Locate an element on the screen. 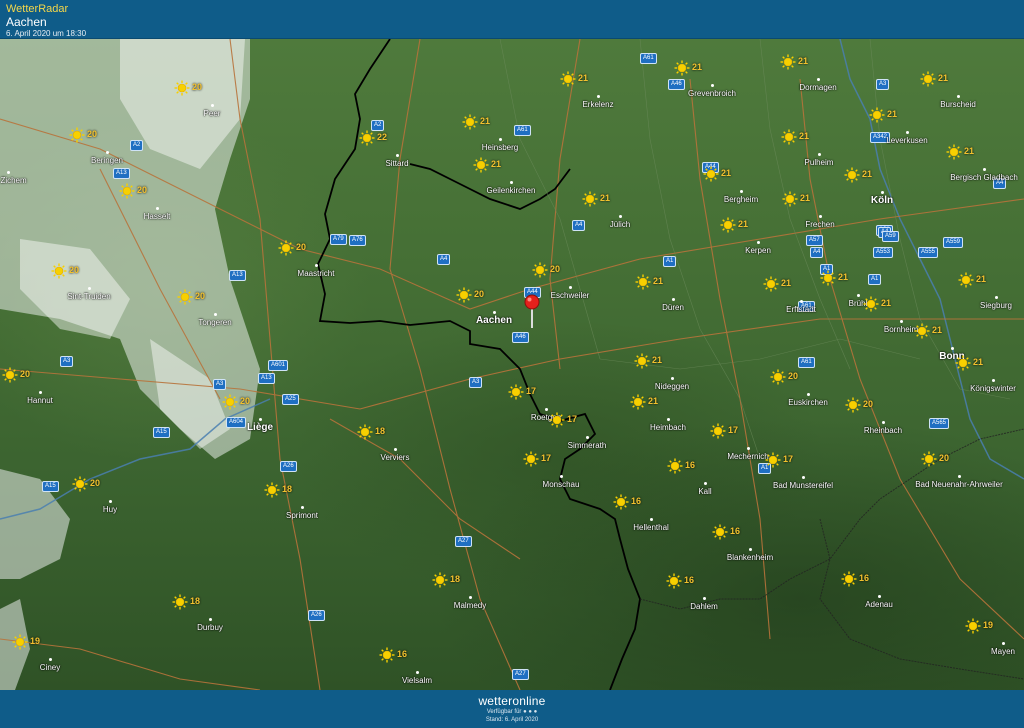 Image resolution: width=1024 pixels, height=728 pixels. availability-text: Verfügbar für ● ● ● is located at coordinates (512, 712).